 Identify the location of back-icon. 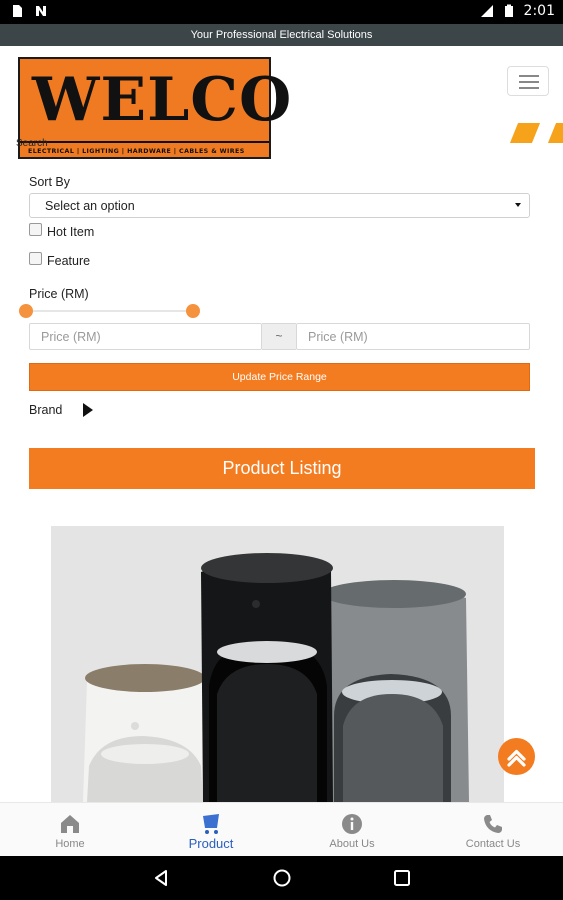
(161, 878).